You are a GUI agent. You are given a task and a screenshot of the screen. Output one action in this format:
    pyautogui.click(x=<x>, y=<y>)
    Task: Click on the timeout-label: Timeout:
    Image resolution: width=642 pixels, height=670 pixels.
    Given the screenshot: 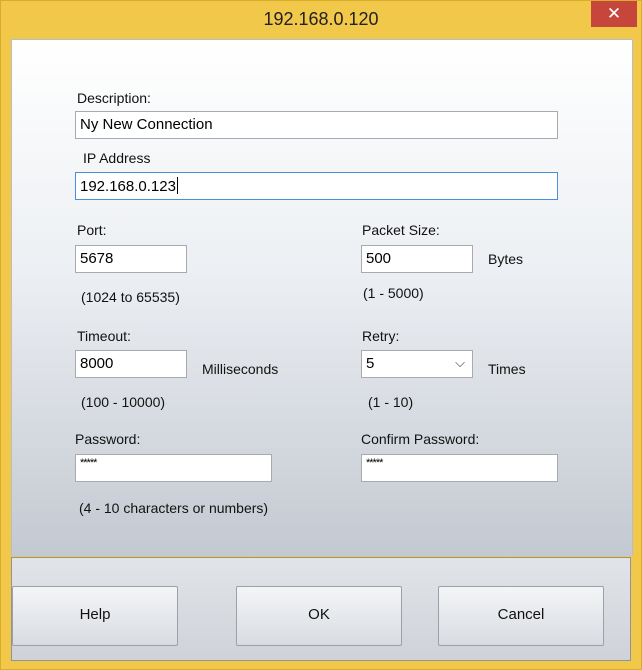 What is the action you would take?
    pyautogui.click(x=104, y=336)
    